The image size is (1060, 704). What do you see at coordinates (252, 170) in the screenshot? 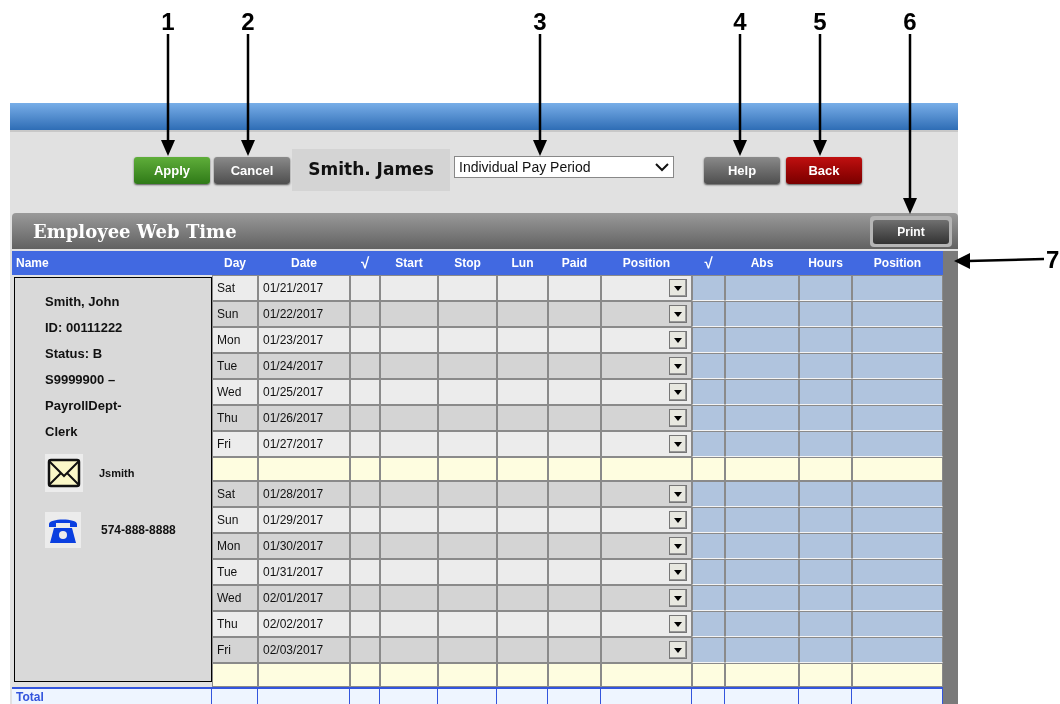
I see `toolbar-button: Cancel` at bounding box center [252, 170].